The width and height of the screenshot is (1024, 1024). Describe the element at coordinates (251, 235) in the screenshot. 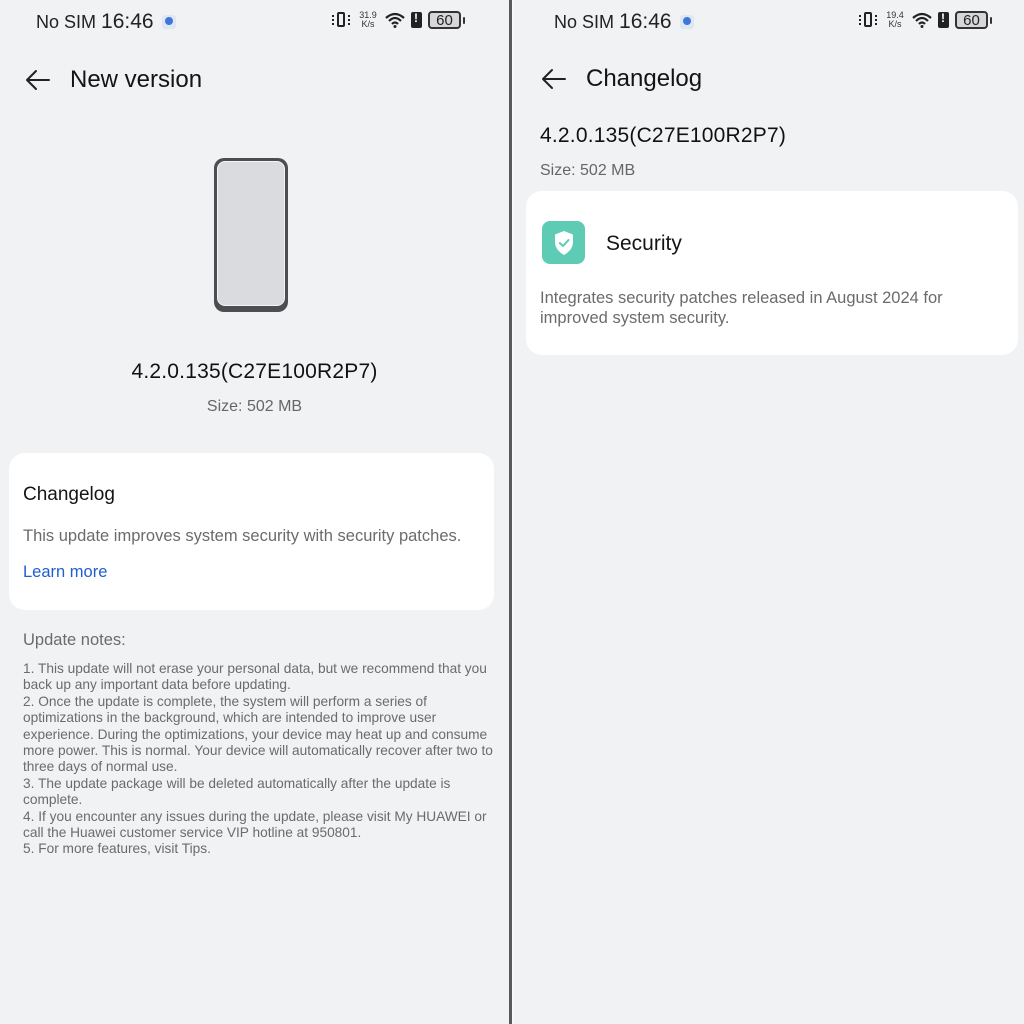

I see `phone-illustration` at that location.